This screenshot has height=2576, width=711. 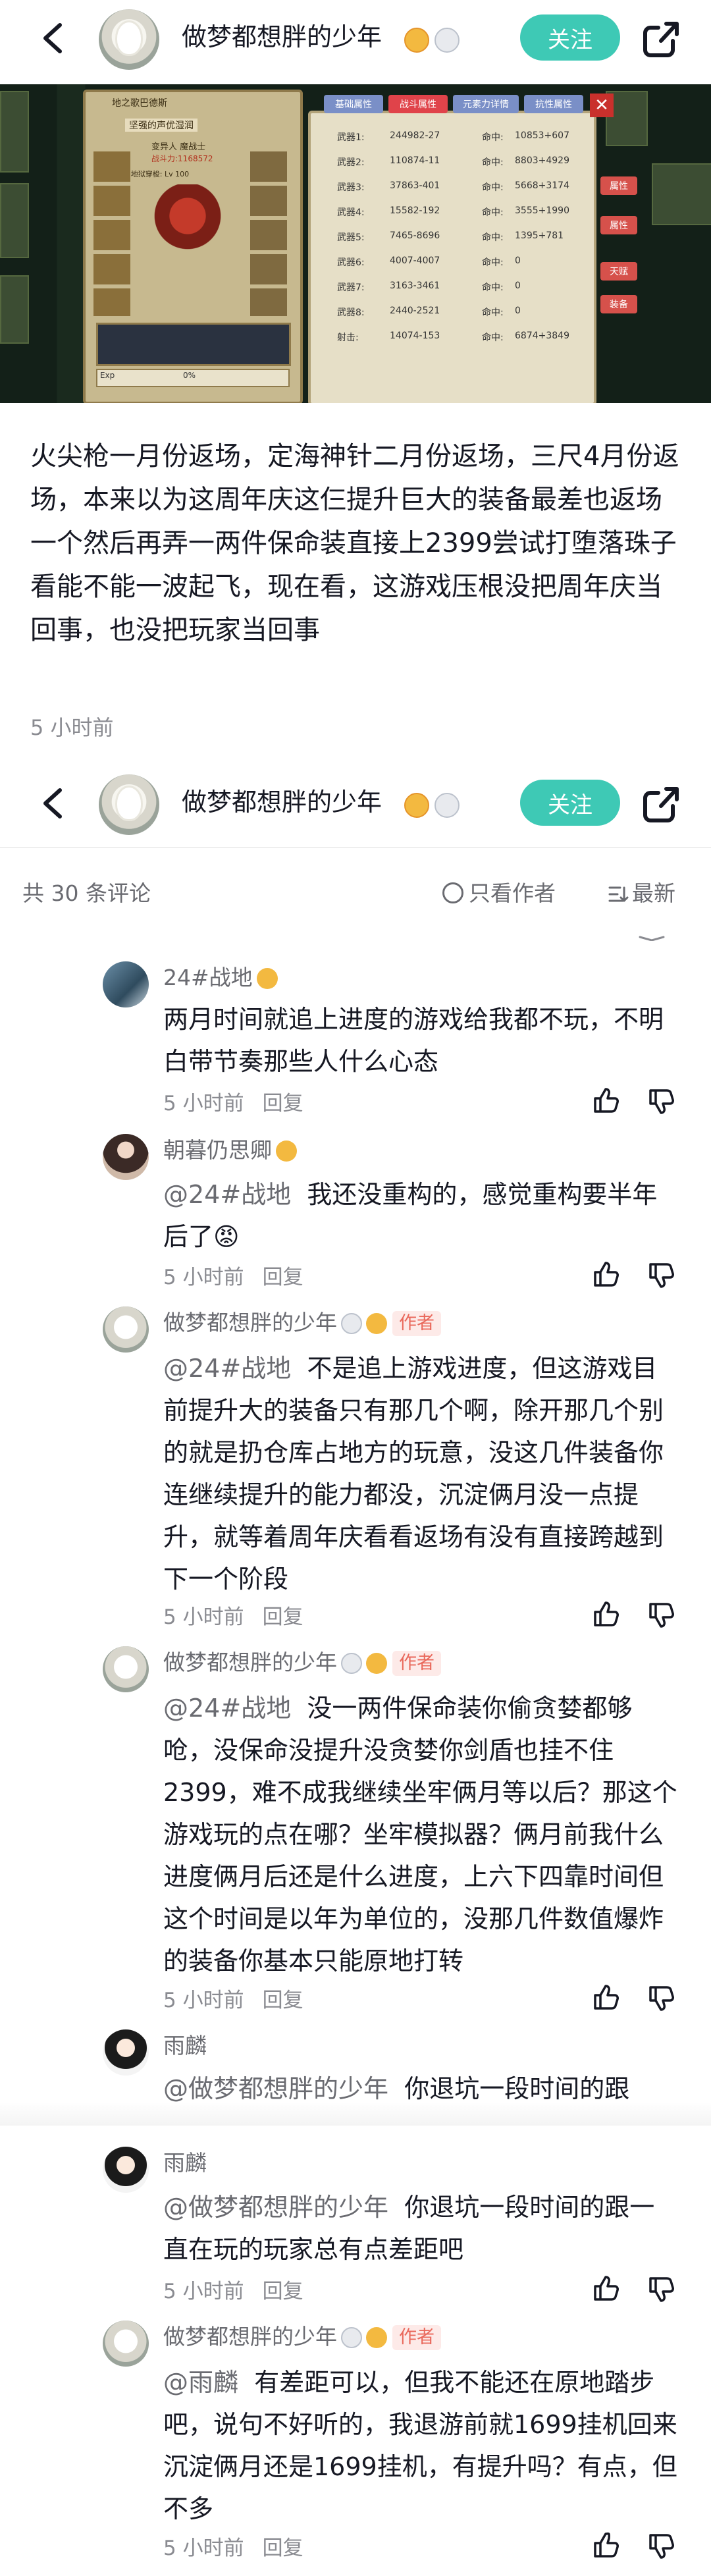 I want to click on side-button: 装备, so click(x=618, y=304).